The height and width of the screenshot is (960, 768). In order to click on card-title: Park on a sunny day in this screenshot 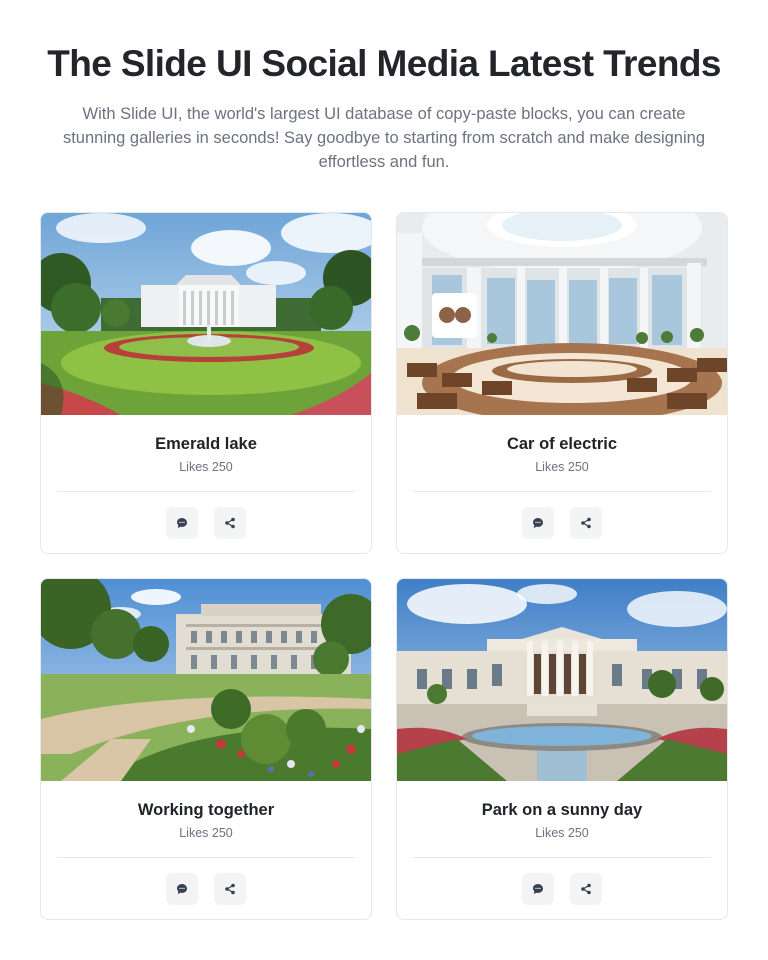, I will do `click(562, 810)`.